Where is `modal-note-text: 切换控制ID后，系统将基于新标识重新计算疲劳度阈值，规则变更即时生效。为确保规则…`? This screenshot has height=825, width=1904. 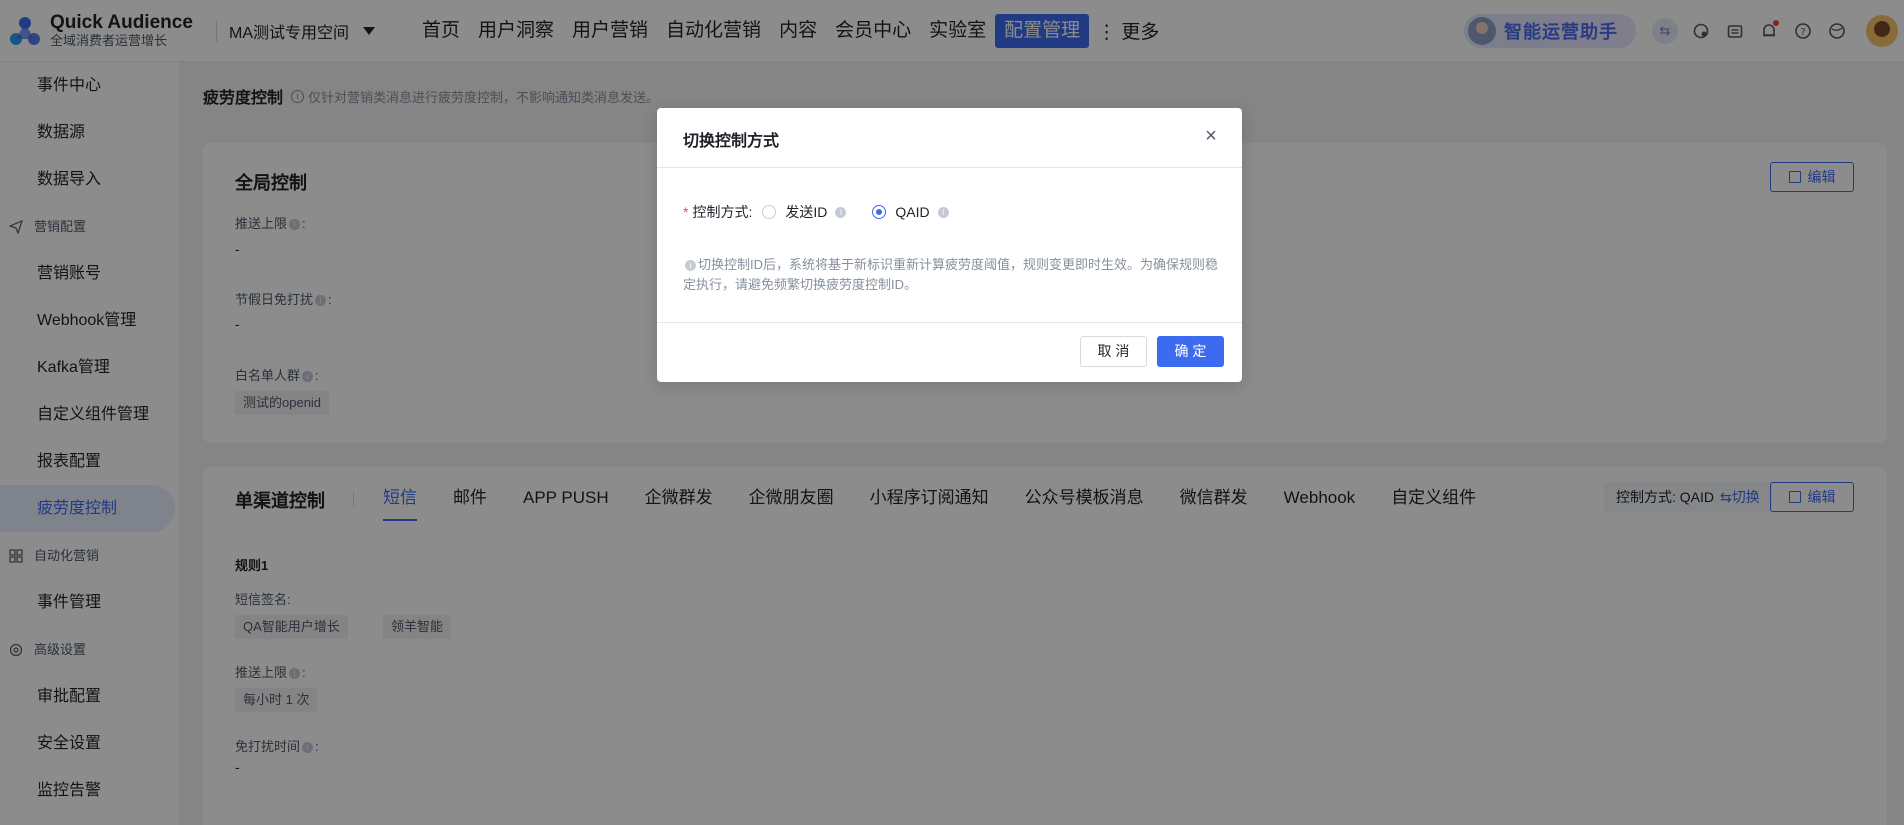 modal-note-text: 切换控制ID后，系统将基于新标识重新计算疲劳度阈值，规则变更即时生效。为确保规则… is located at coordinates (951, 274).